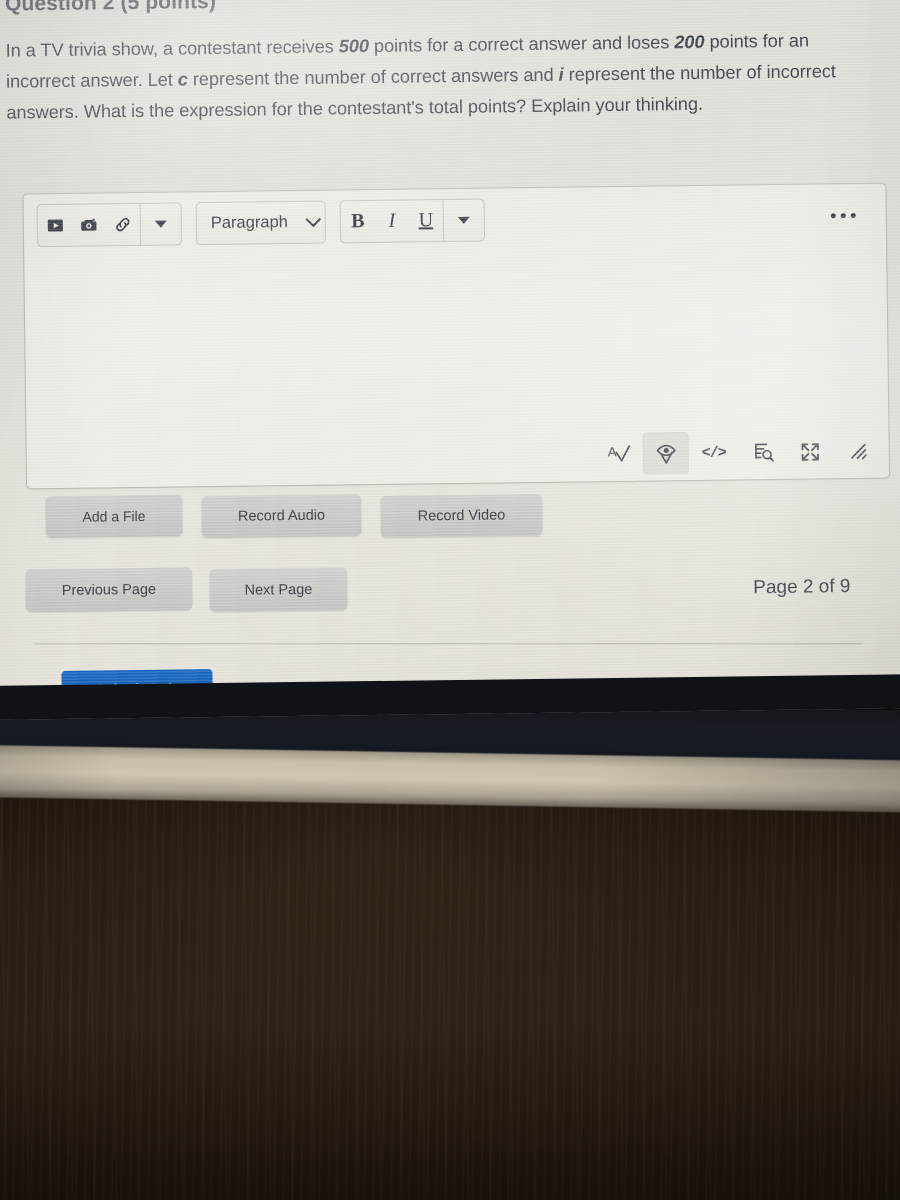 Image resolution: width=900 pixels, height=1200 pixels. I want to click on record-video-button: Record Video, so click(461, 515).